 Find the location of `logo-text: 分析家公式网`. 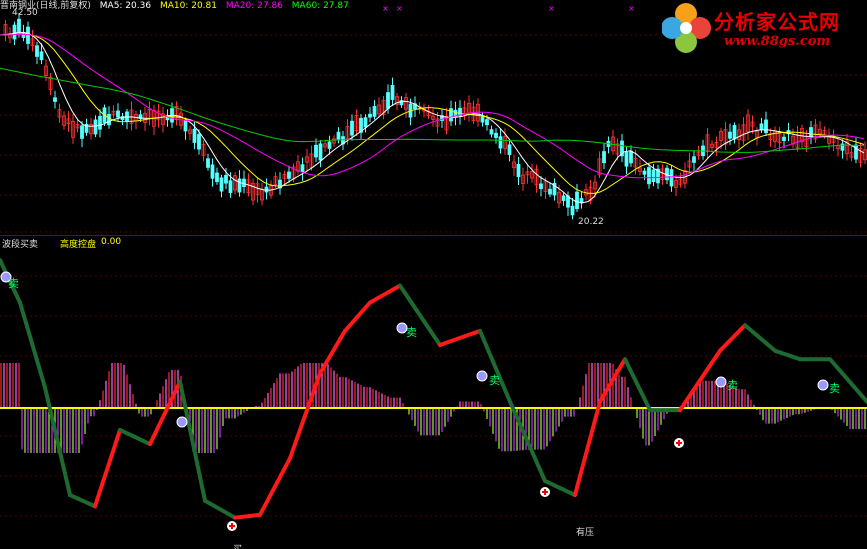

logo-text: 分析家公式网 is located at coordinates (777, 22).